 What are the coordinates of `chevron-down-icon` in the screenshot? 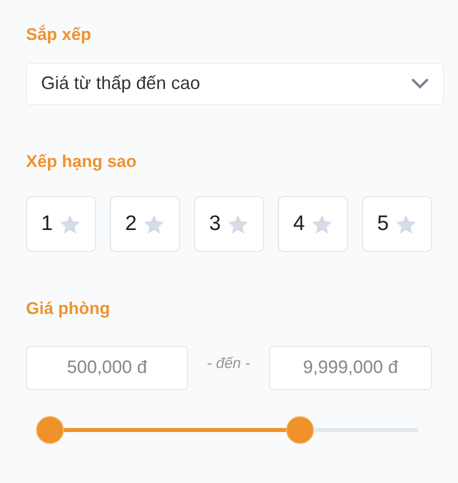 It's located at (420, 84).